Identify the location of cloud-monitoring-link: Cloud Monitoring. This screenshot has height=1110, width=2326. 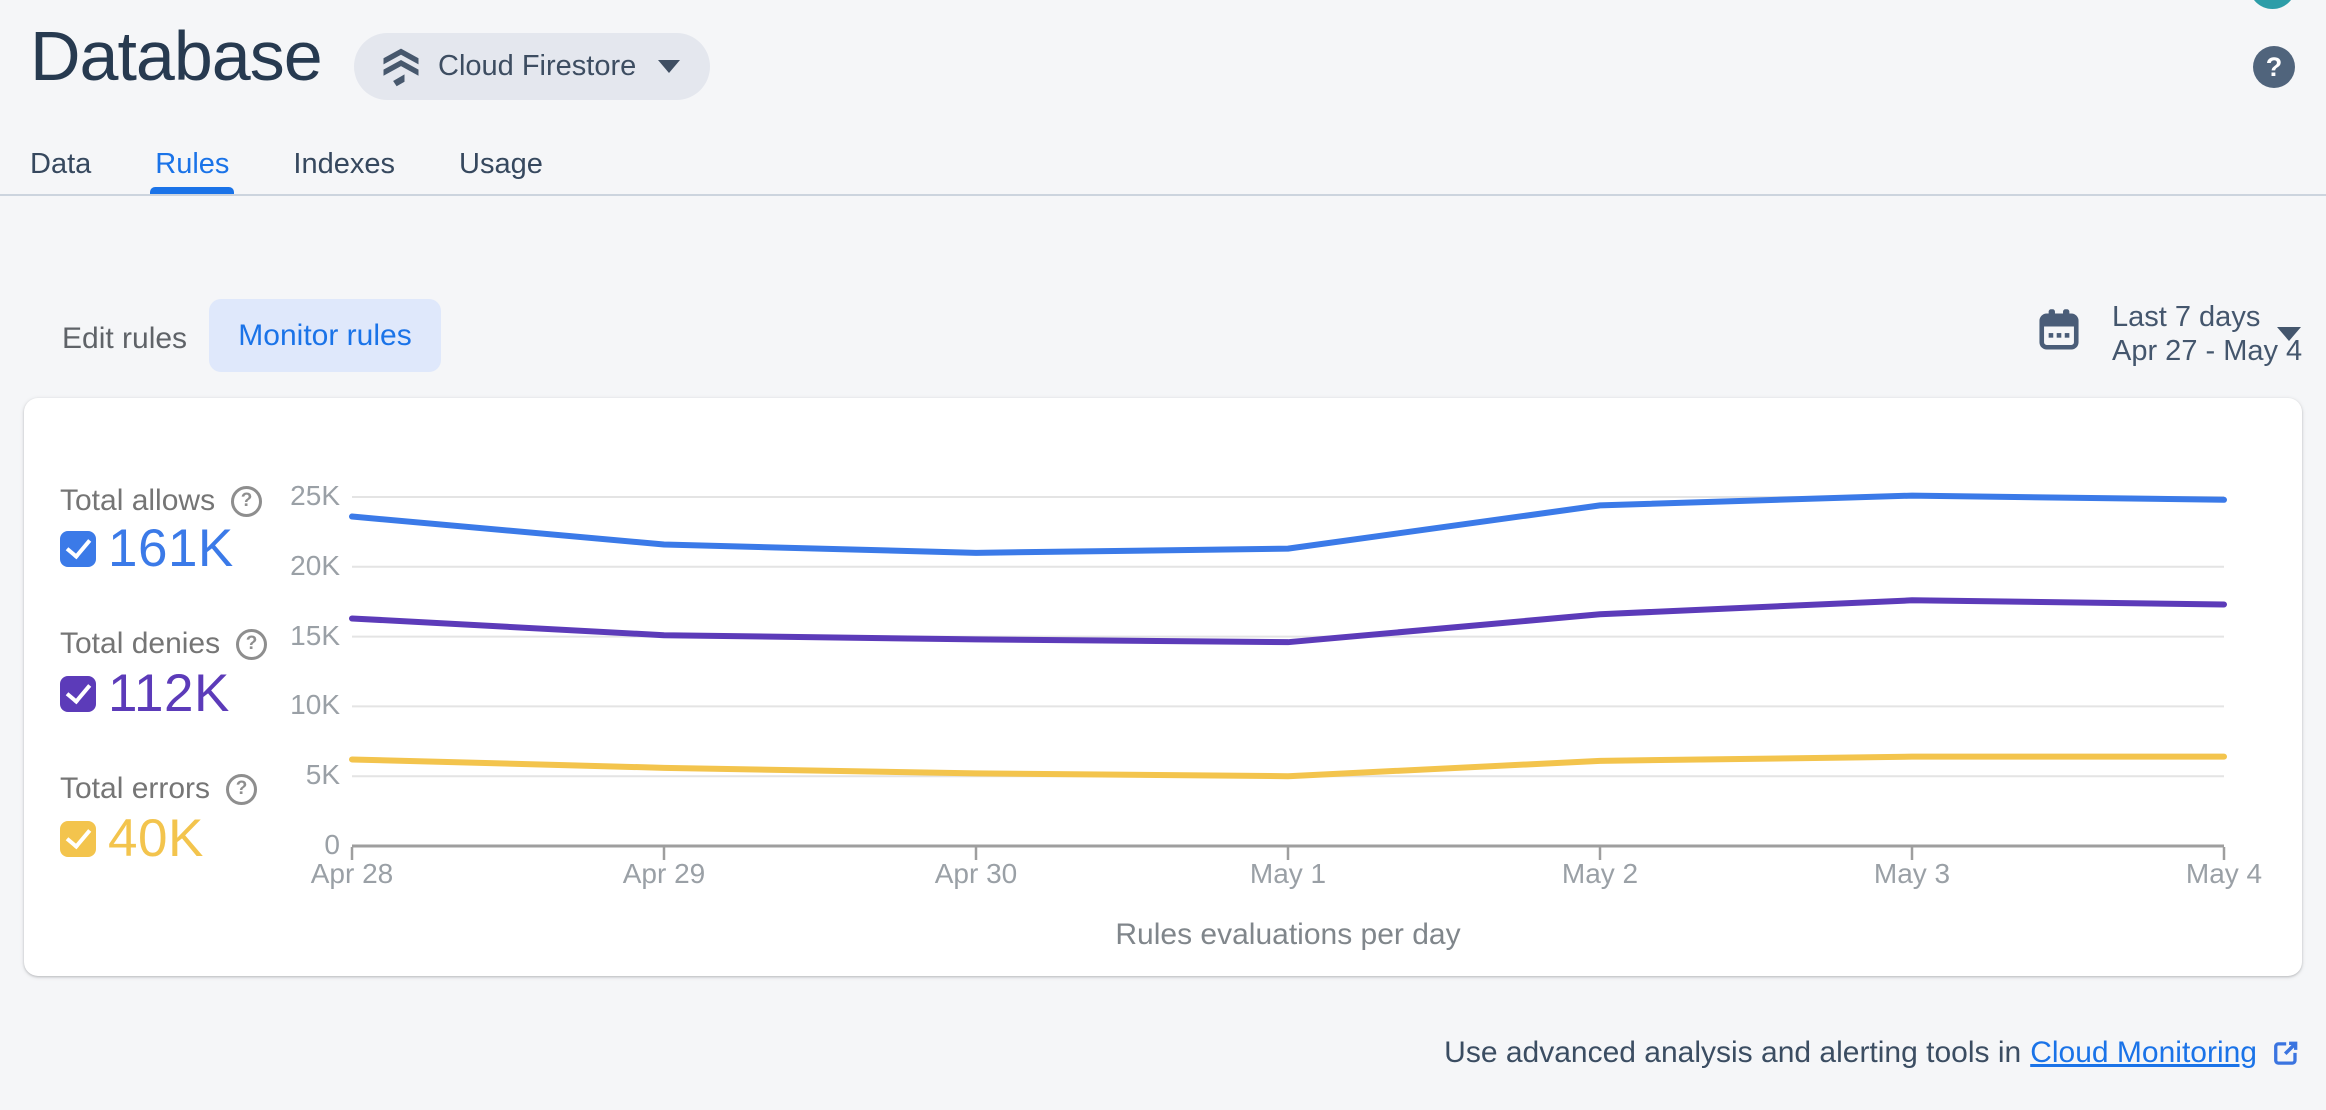
(2143, 1053).